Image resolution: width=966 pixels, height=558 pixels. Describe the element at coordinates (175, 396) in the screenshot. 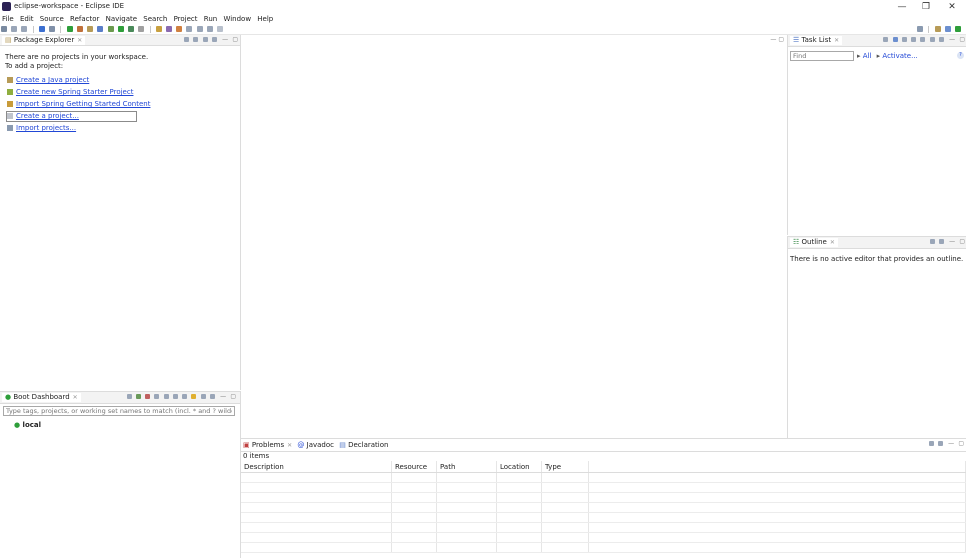

I see `console-icon` at that location.